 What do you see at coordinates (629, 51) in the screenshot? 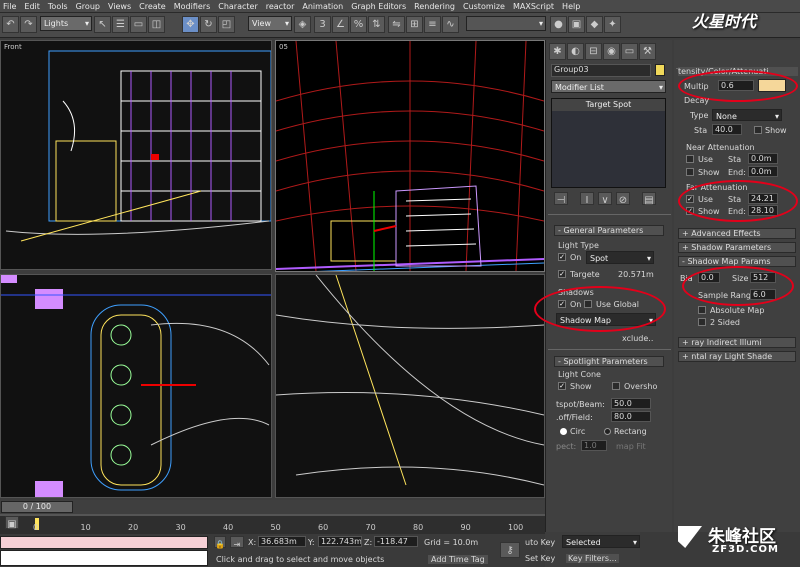
I see `display-tab-icon: ▭` at bounding box center [629, 51].